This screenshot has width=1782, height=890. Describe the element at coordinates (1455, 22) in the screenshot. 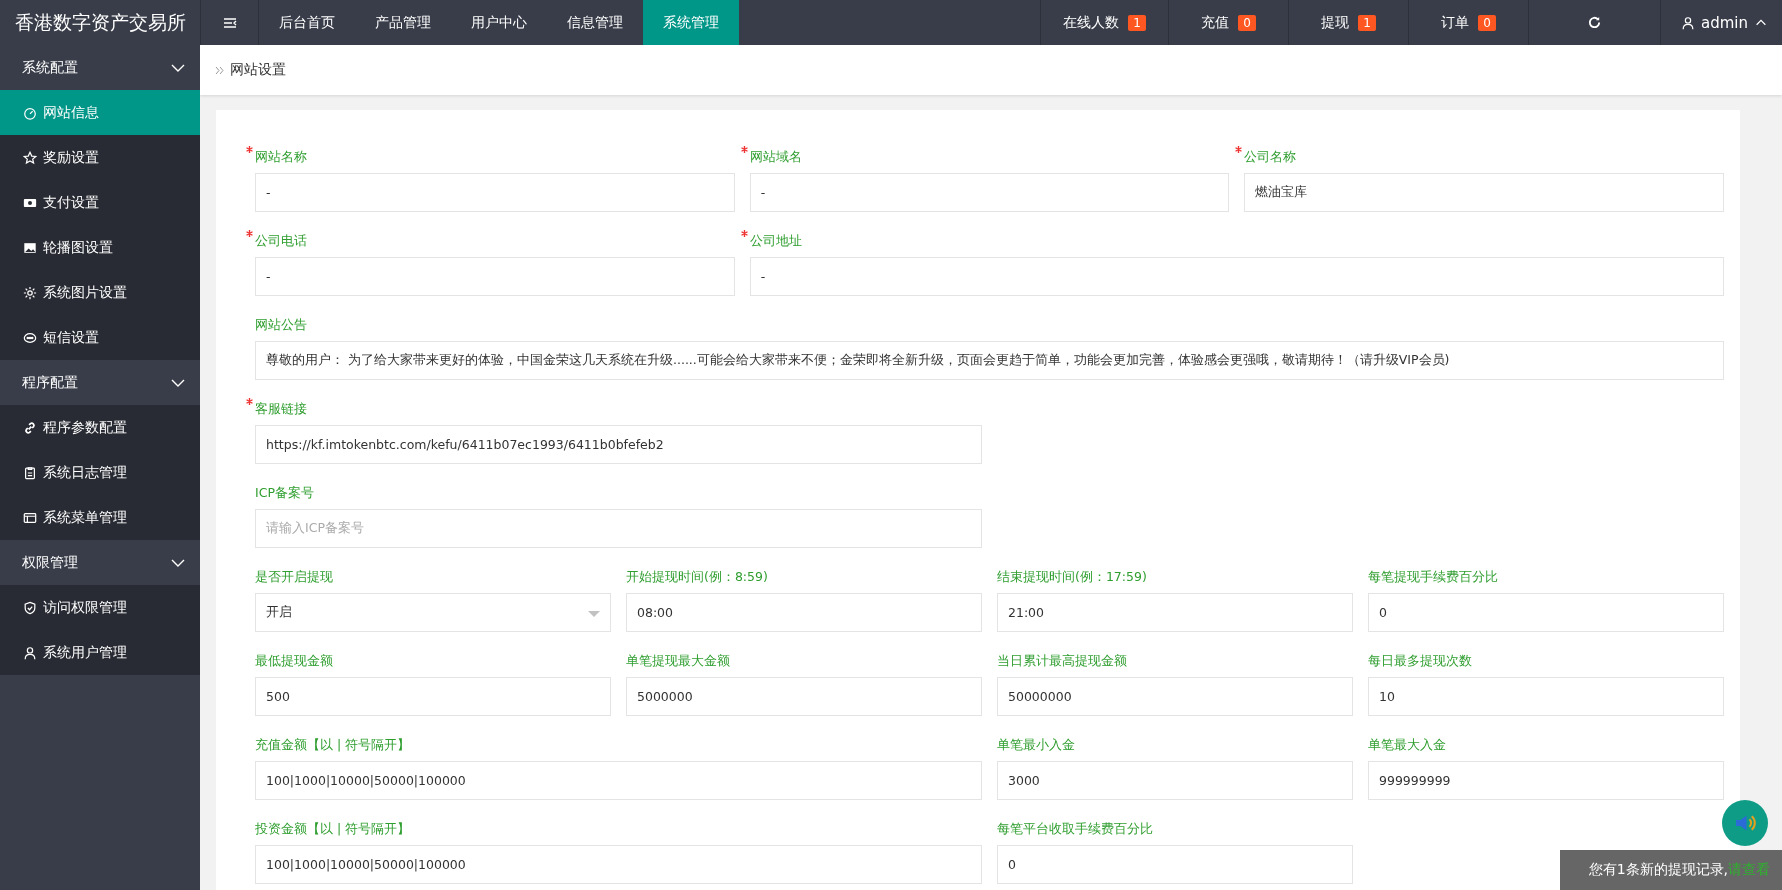

I see `stat-label: 订单` at that location.